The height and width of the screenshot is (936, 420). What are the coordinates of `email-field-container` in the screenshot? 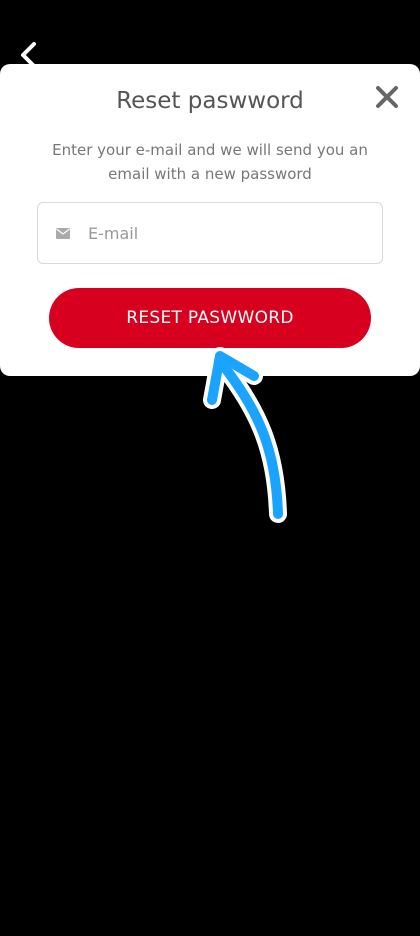 It's located at (210, 233).